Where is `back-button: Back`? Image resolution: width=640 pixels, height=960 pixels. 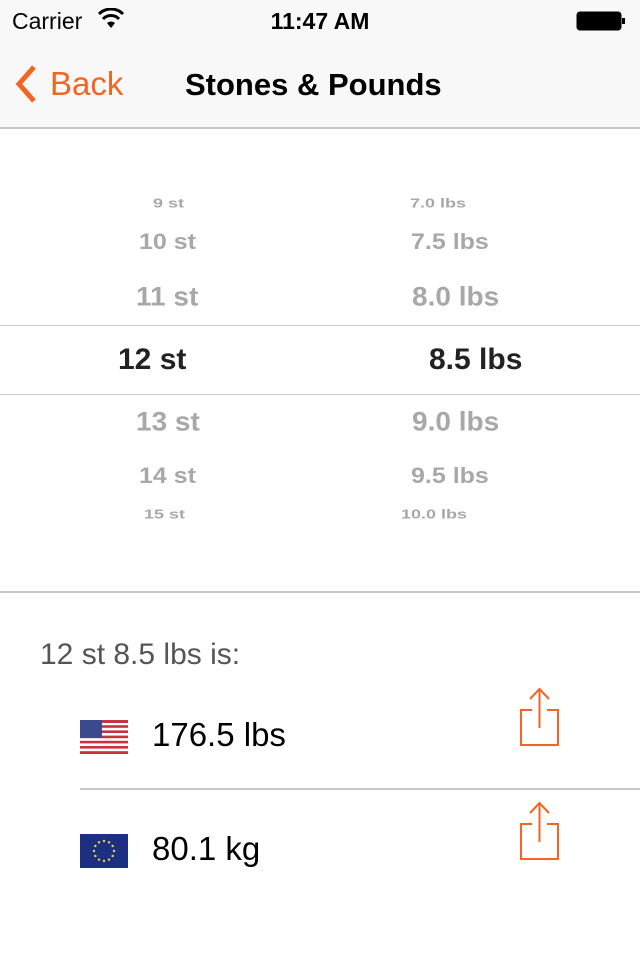
back-button: Back is located at coordinates (68, 84).